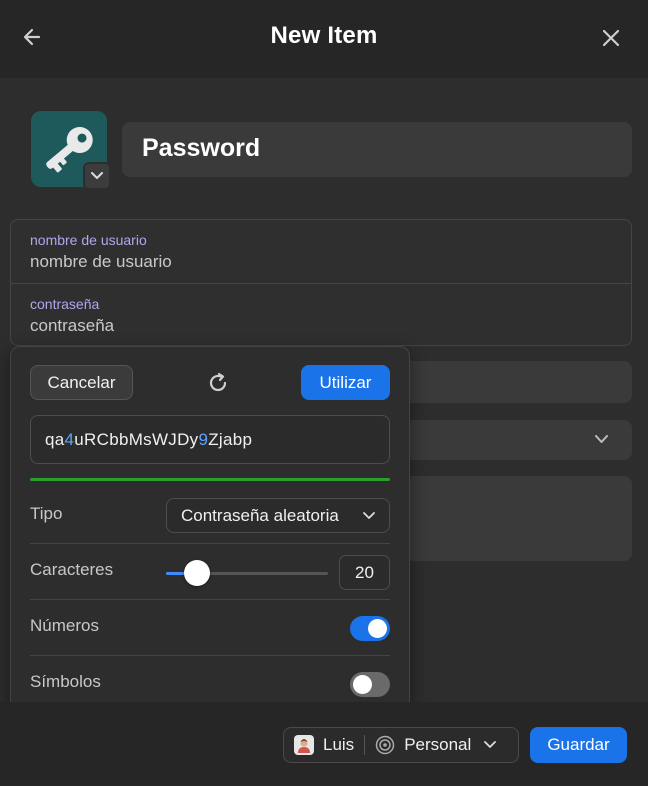 The width and height of the screenshot is (648, 786). Describe the element at coordinates (72, 569) in the screenshot. I see `length-label: Caracteres` at that location.